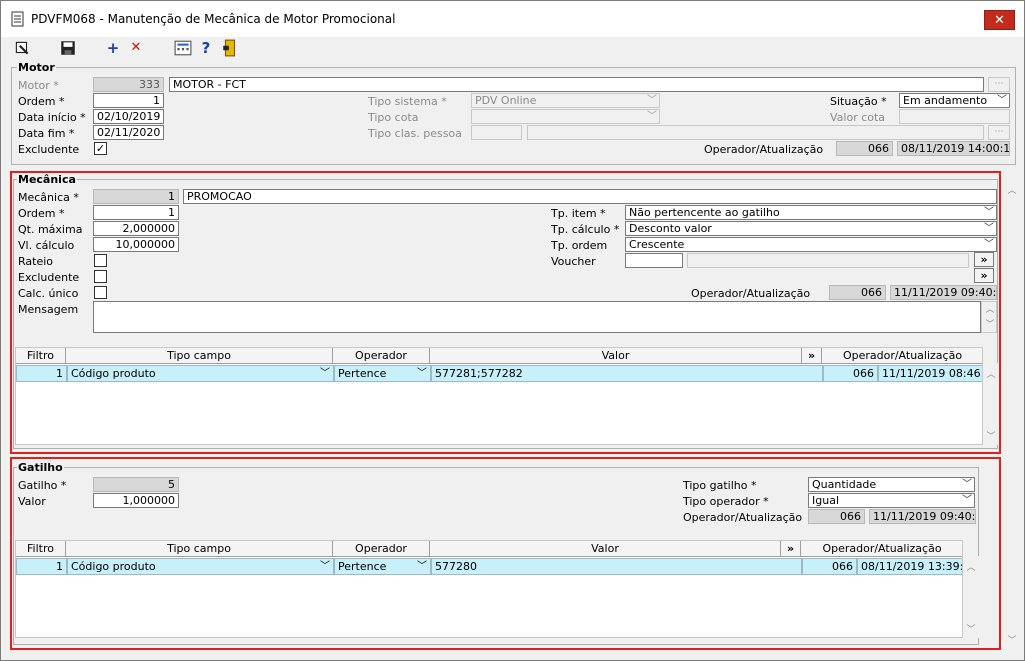 The height and width of the screenshot is (661, 1025). Describe the element at coordinates (128, 116) in the screenshot. I see `data-inicio-field: 02/10/2019` at that location.